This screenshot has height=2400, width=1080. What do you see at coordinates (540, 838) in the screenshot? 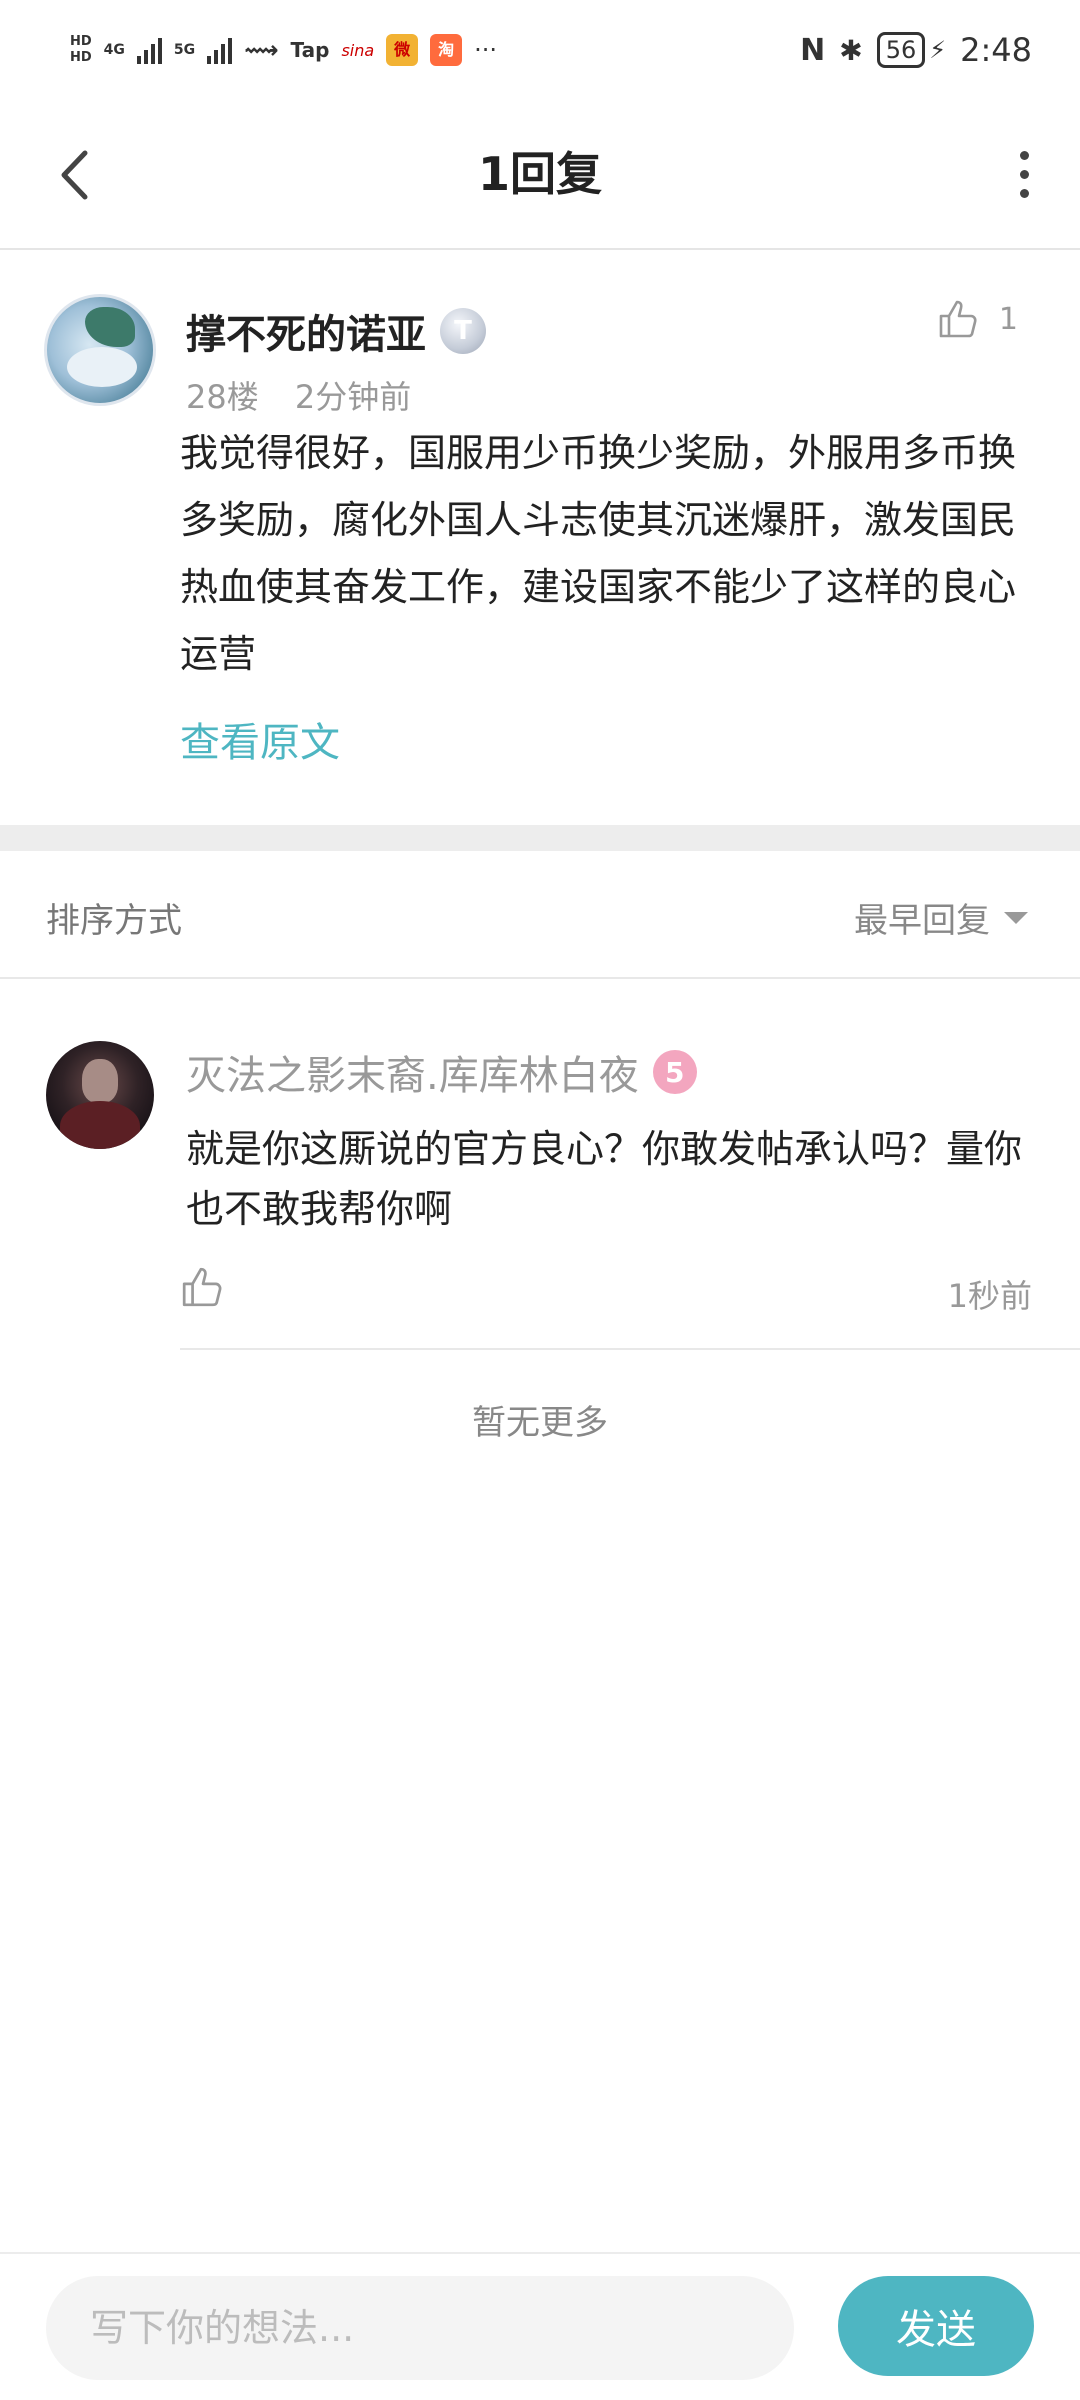
I see `section-divider` at bounding box center [540, 838].